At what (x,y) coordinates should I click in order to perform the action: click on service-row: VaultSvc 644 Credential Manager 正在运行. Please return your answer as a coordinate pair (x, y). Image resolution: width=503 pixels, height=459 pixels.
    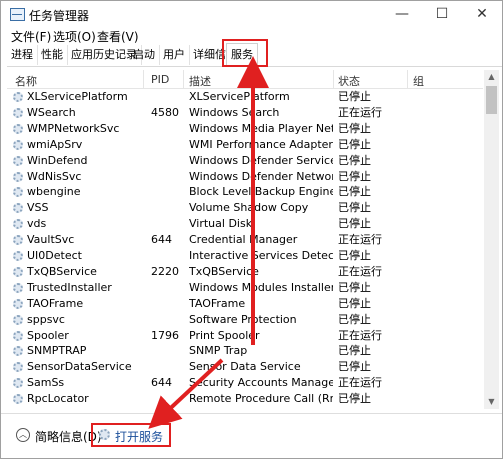
    Looking at the image, I should click on (245, 240).